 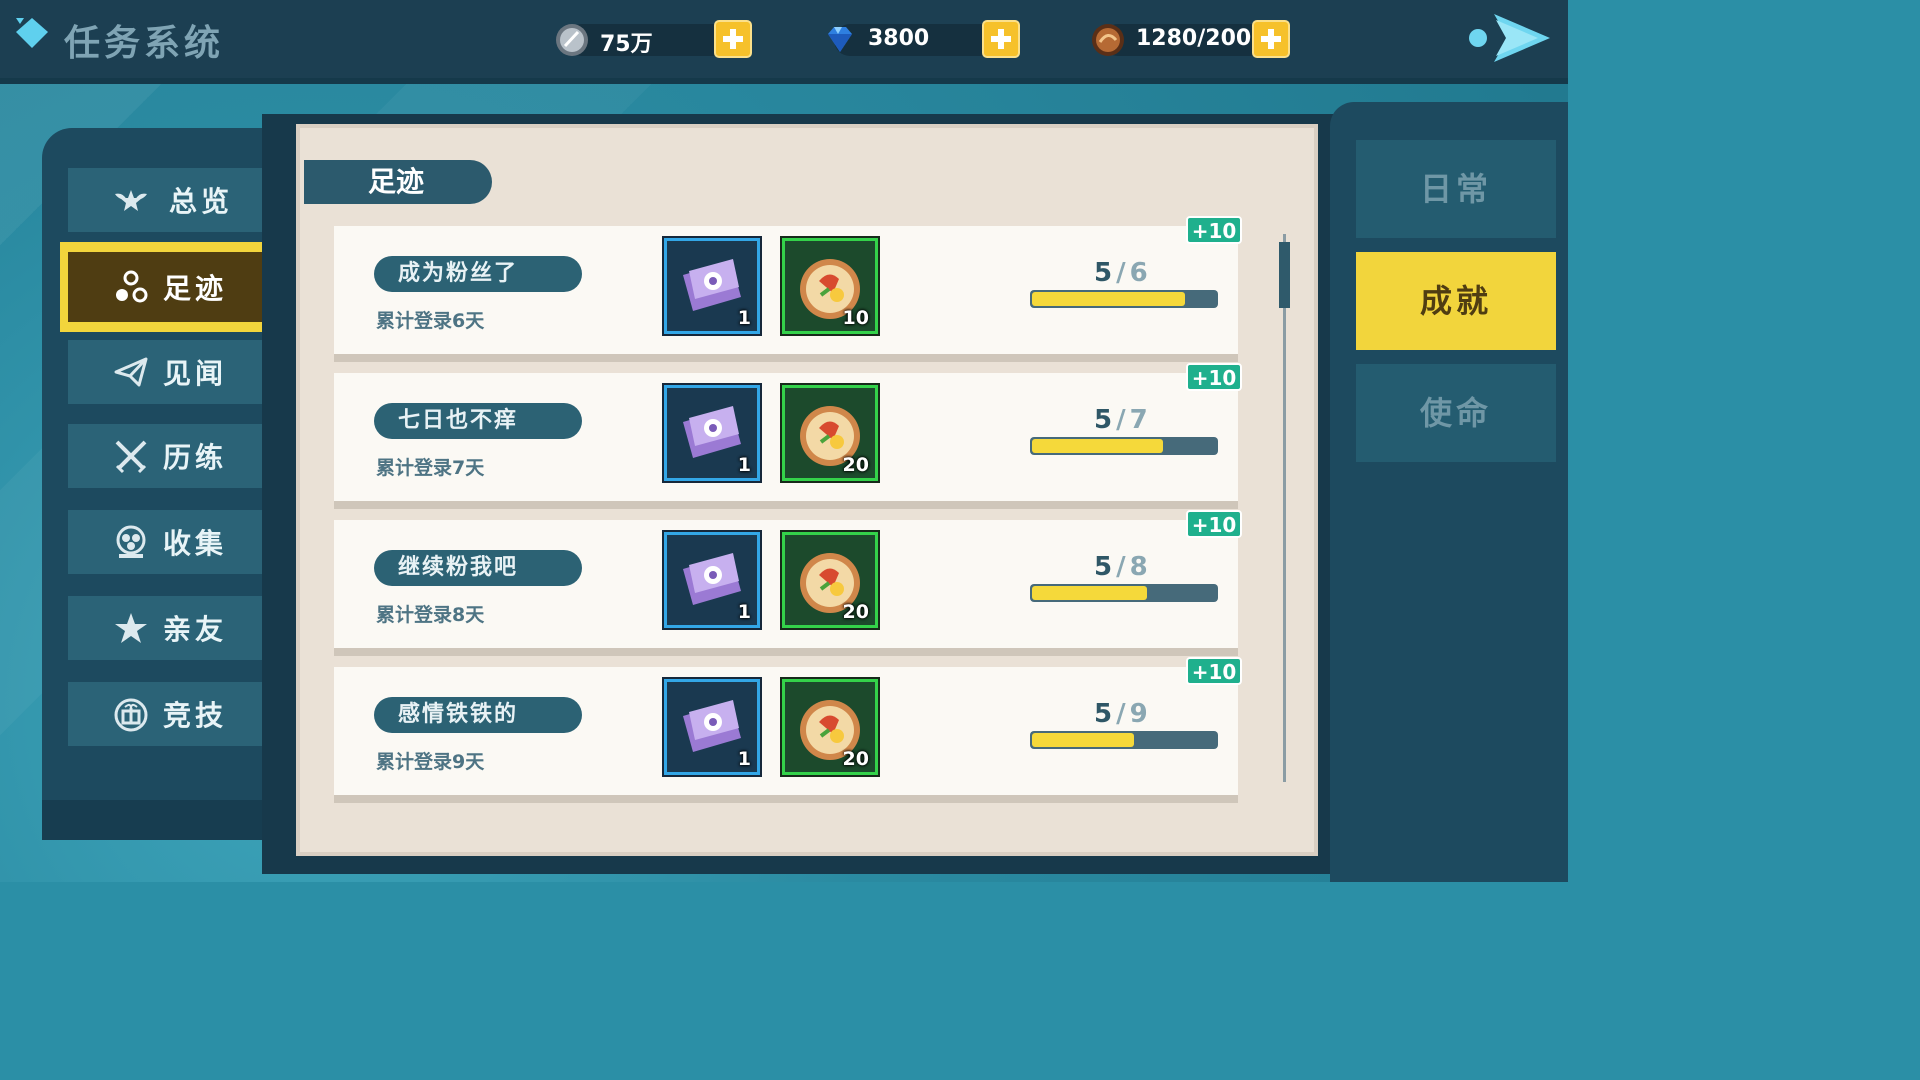 I want to click on wings-star-icon, so click(x=130, y=200).